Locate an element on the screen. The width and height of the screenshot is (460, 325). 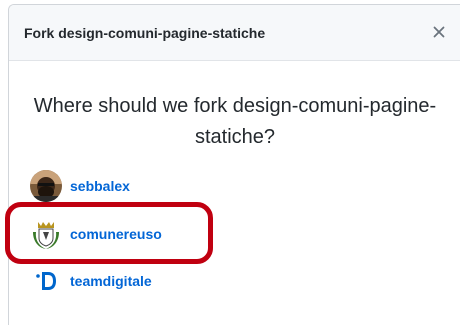
owner-item-sebbalex: sebbalex is located at coordinates (80, 186).